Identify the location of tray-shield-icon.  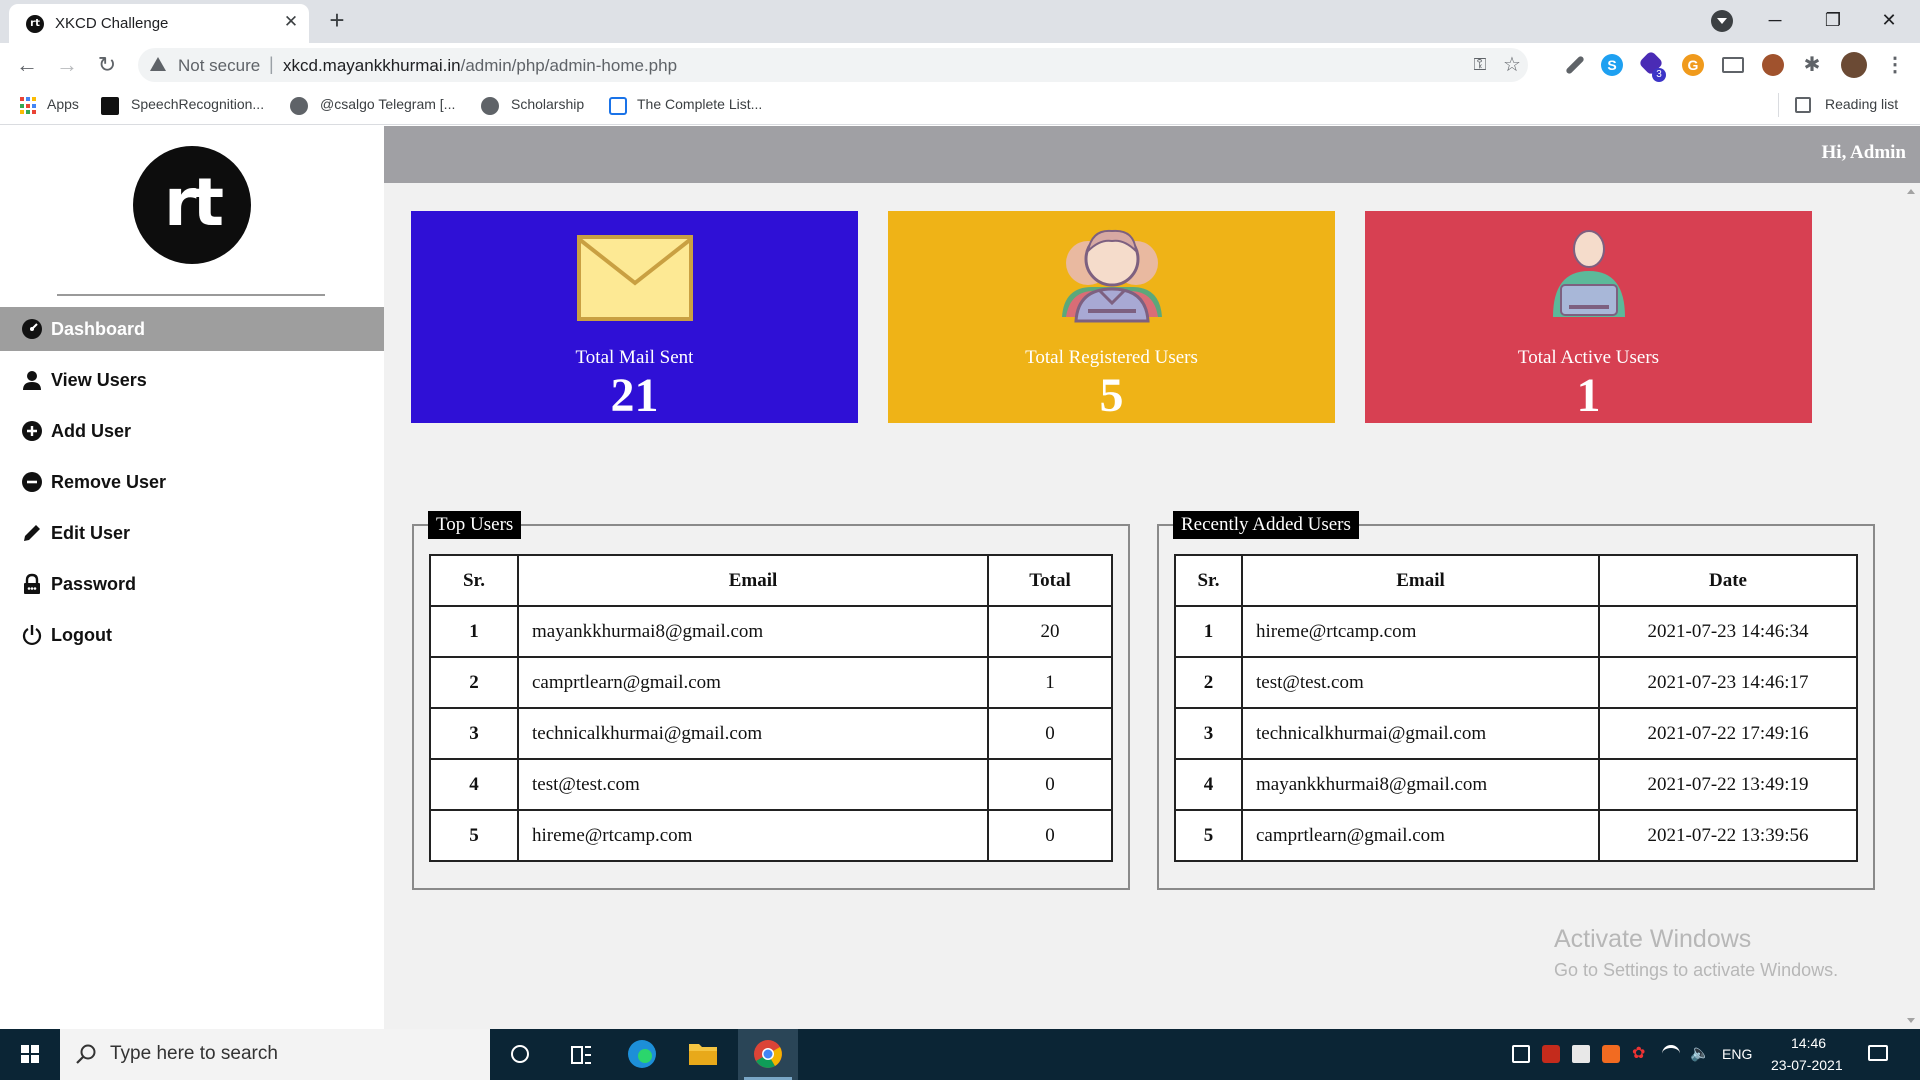
(1551, 1054).